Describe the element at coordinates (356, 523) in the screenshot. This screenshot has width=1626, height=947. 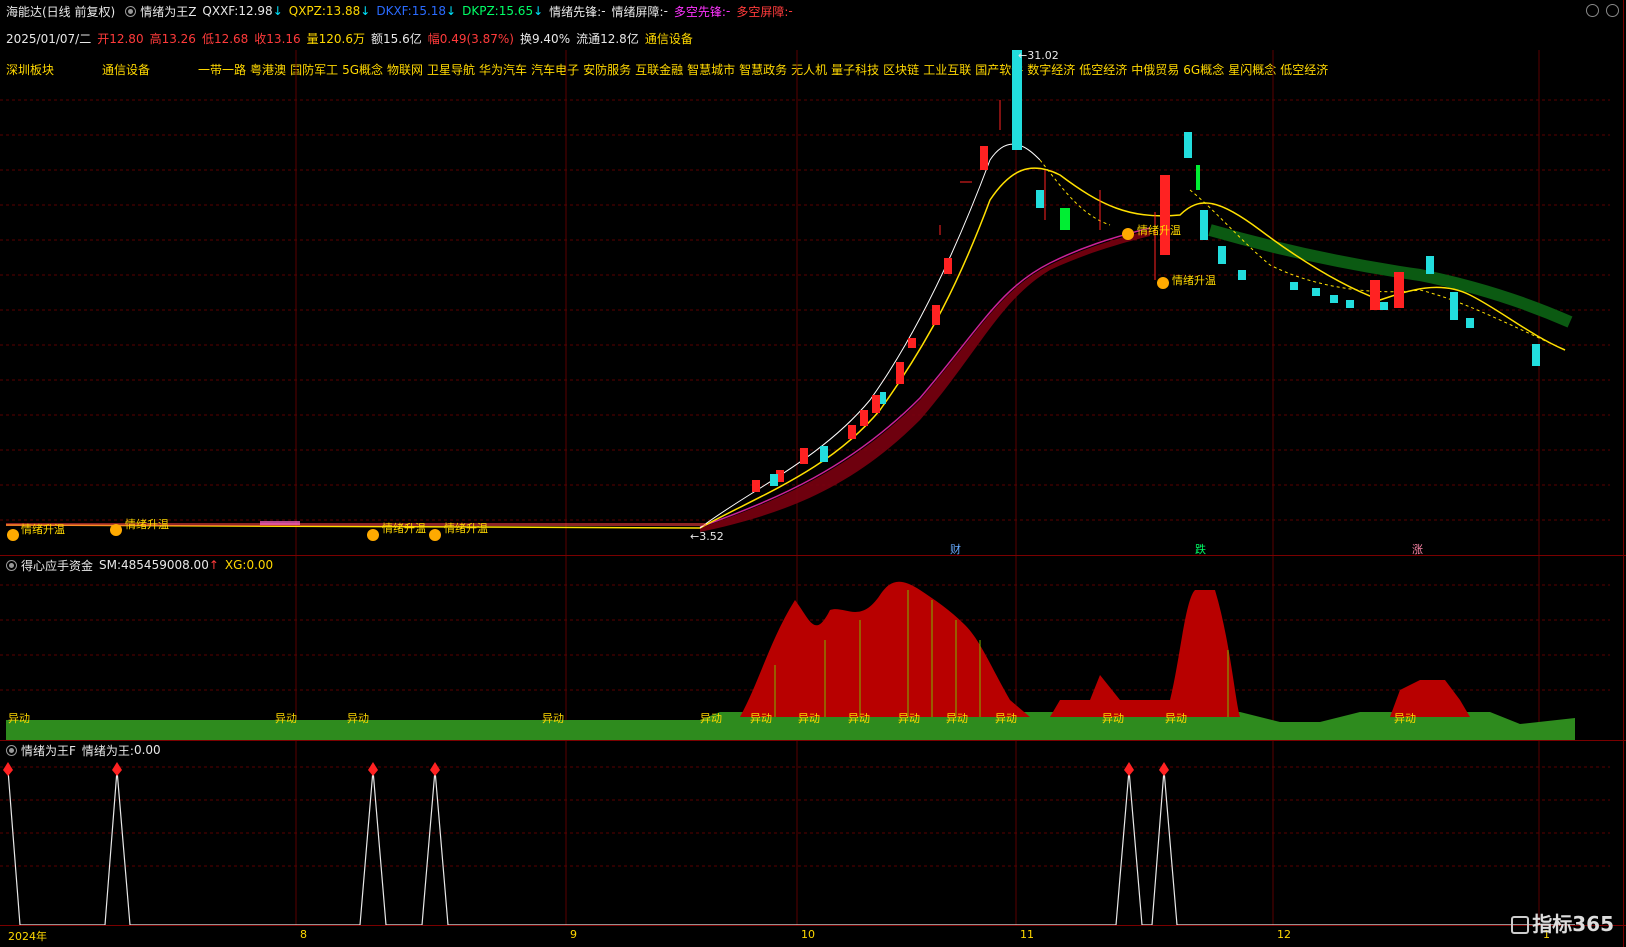
I see `candles-flat` at that location.